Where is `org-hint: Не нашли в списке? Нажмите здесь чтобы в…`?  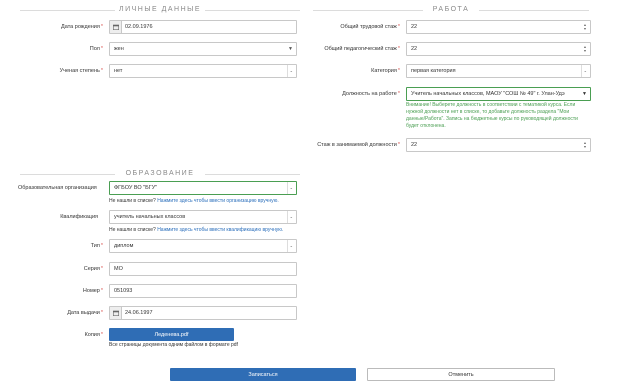
org-hint: Не нашли в списке? Нажмите здесь чтобы в… is located at coordinates (194, 201).